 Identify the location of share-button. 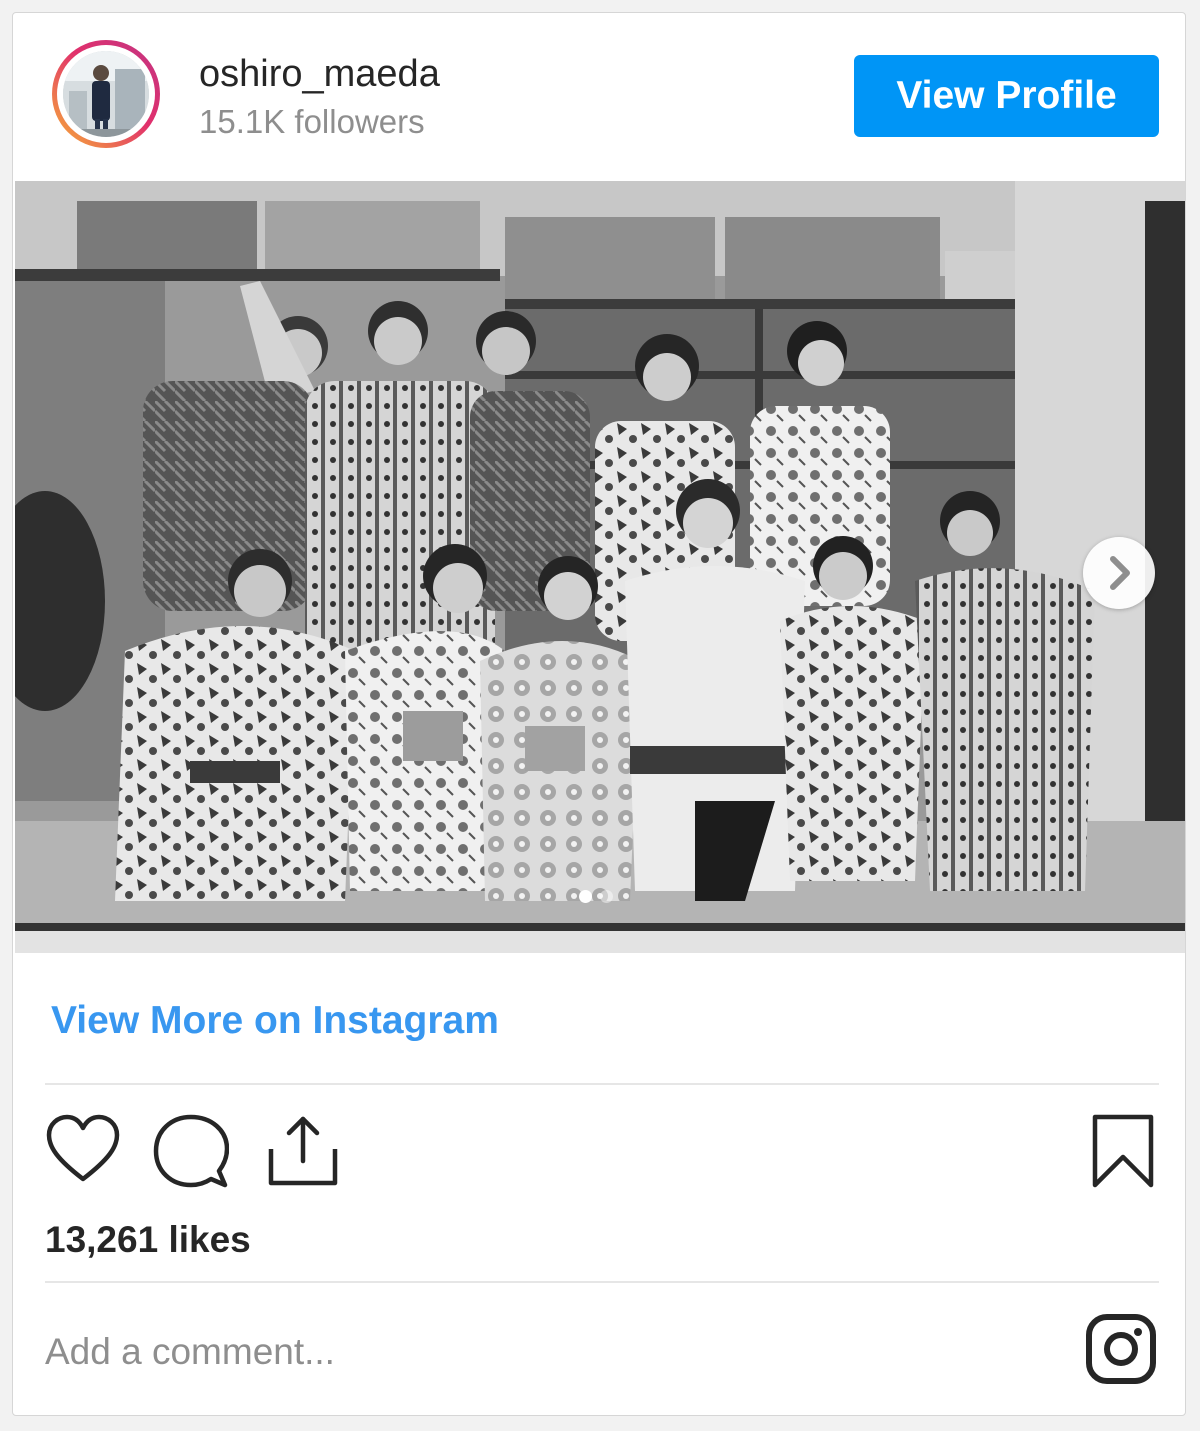
(303, 1151).